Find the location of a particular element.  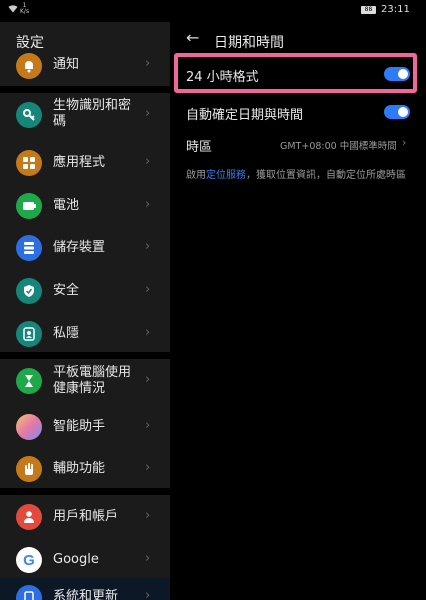

shield-check-icon is located at coordinates (29, 291).